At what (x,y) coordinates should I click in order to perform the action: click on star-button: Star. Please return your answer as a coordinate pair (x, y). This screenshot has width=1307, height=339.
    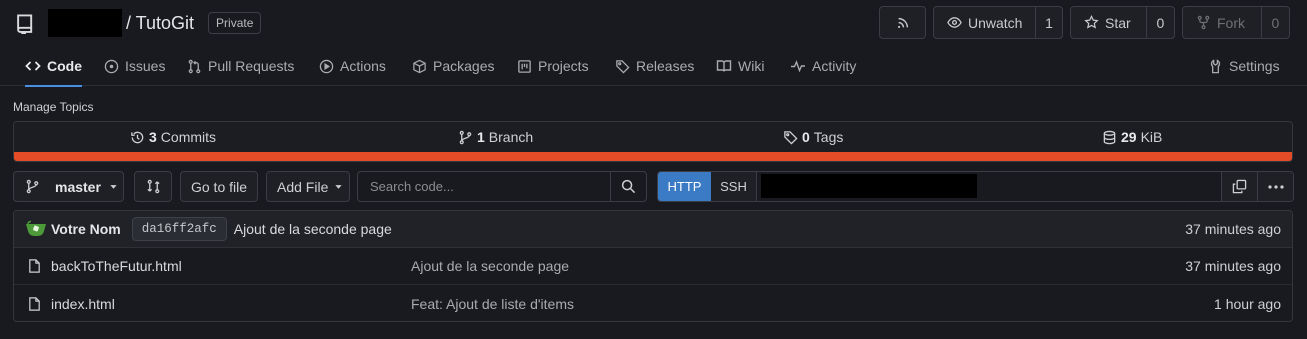
    Looking at the image, I should click on (1109, 22).